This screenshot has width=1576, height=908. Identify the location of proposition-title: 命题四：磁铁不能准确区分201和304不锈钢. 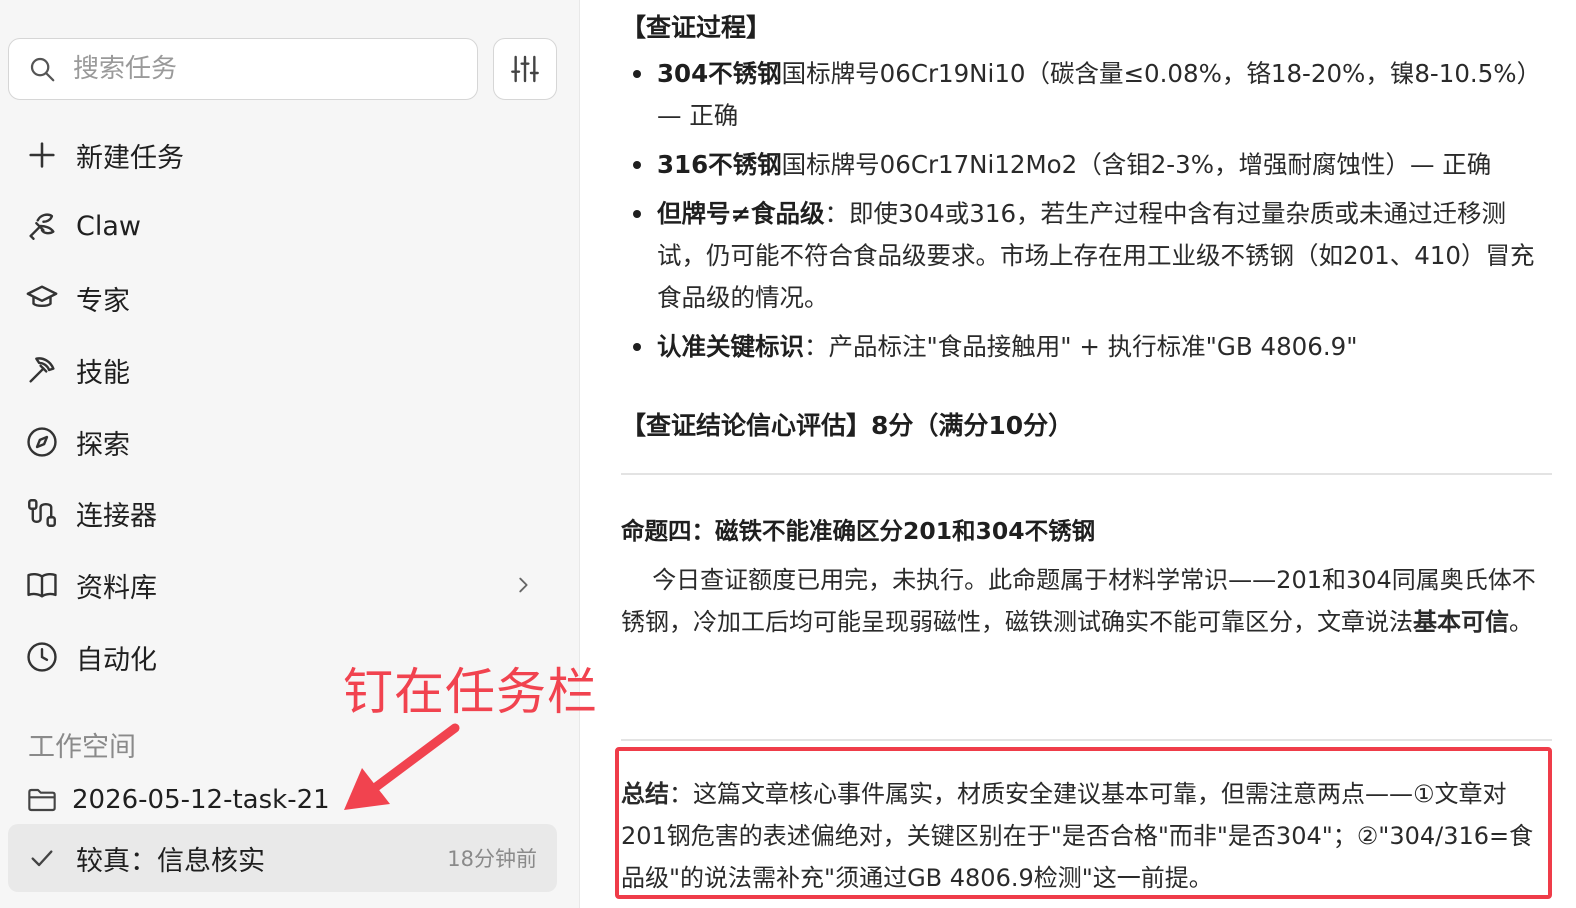
(858, 531).